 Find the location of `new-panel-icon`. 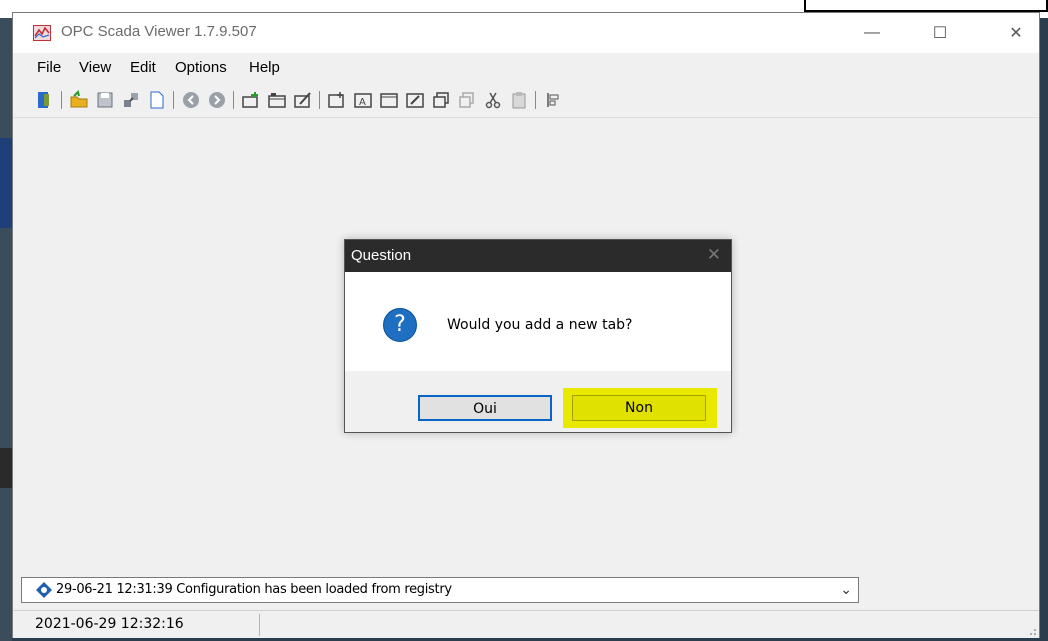

new-panel-icon is located at coordinates (337, 100).